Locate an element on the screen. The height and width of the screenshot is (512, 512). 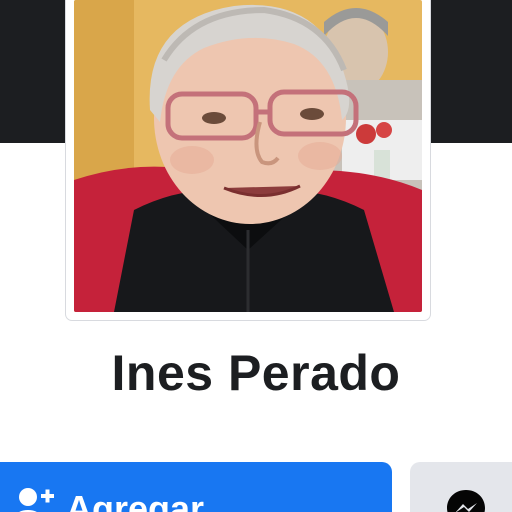
message-button is located at coordinates (461, 487).